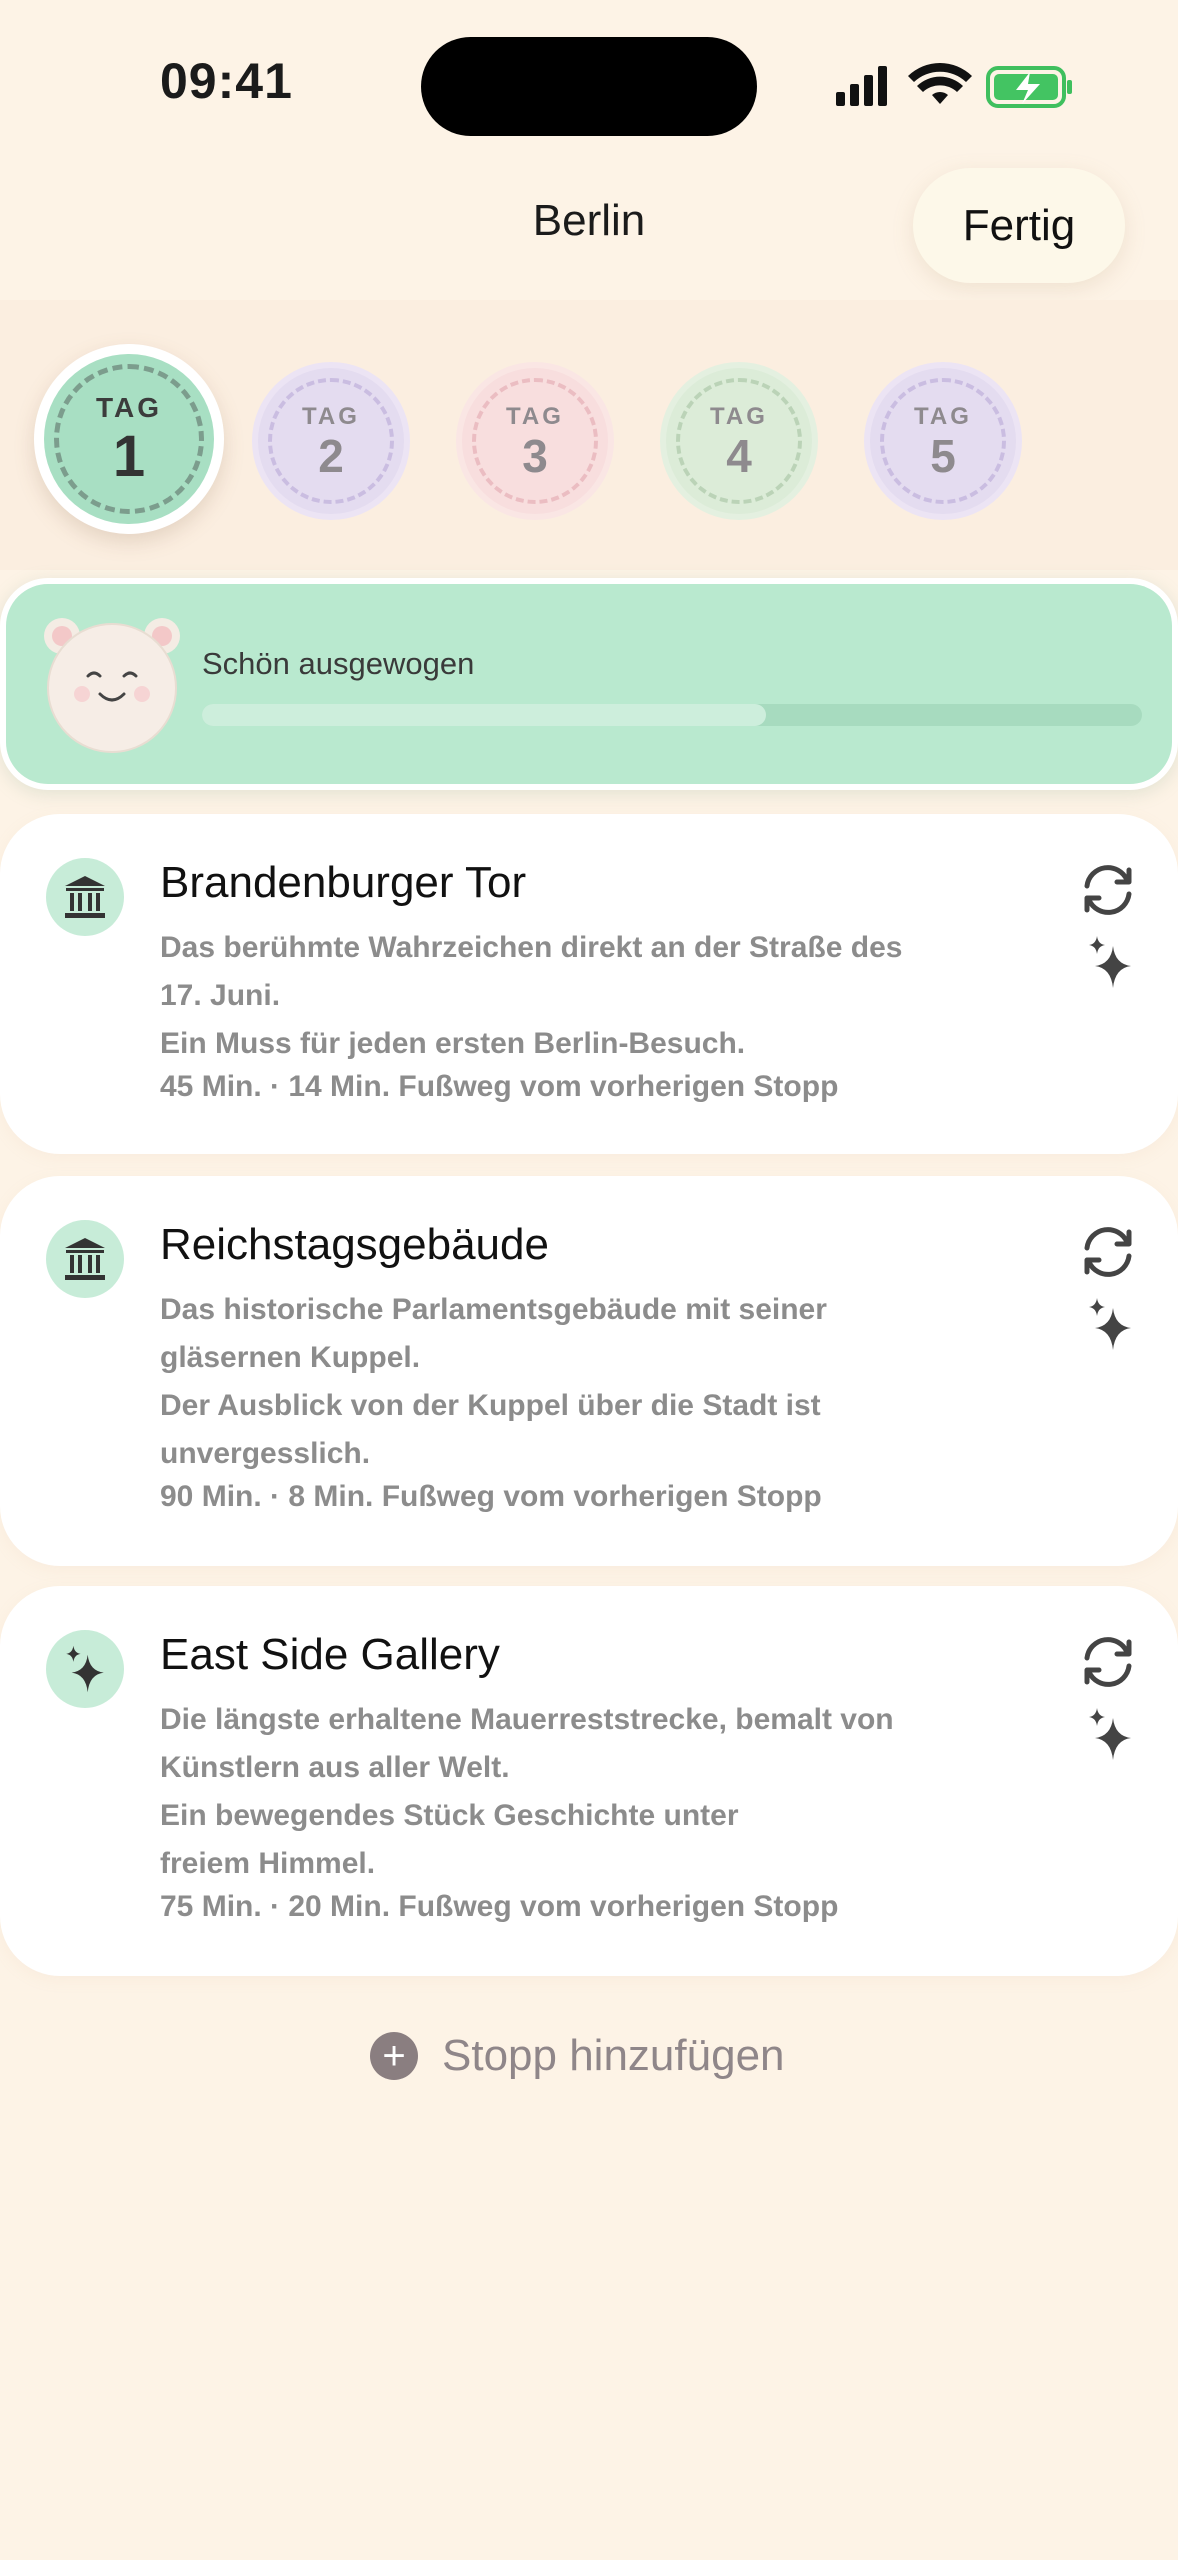  I want to click on day-selector: TAG 1 TAG 2 TAG 3 TAG 4 TAG 5, so click(589, 435).